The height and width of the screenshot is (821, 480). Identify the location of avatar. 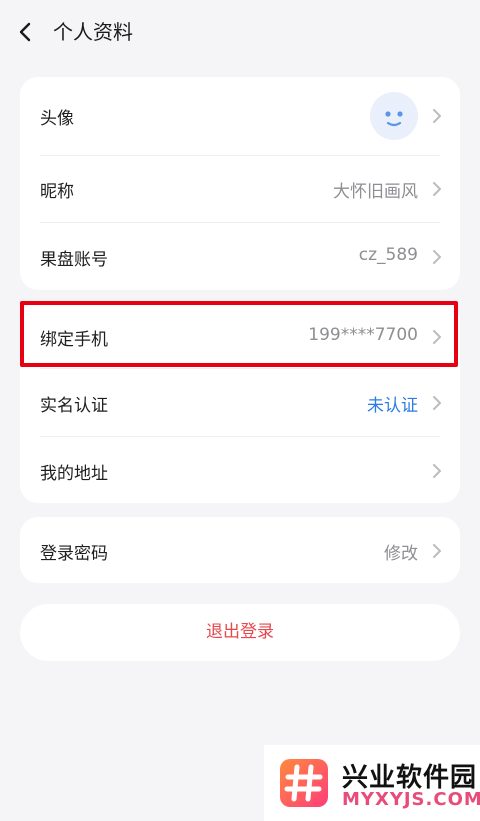
(394, 116).